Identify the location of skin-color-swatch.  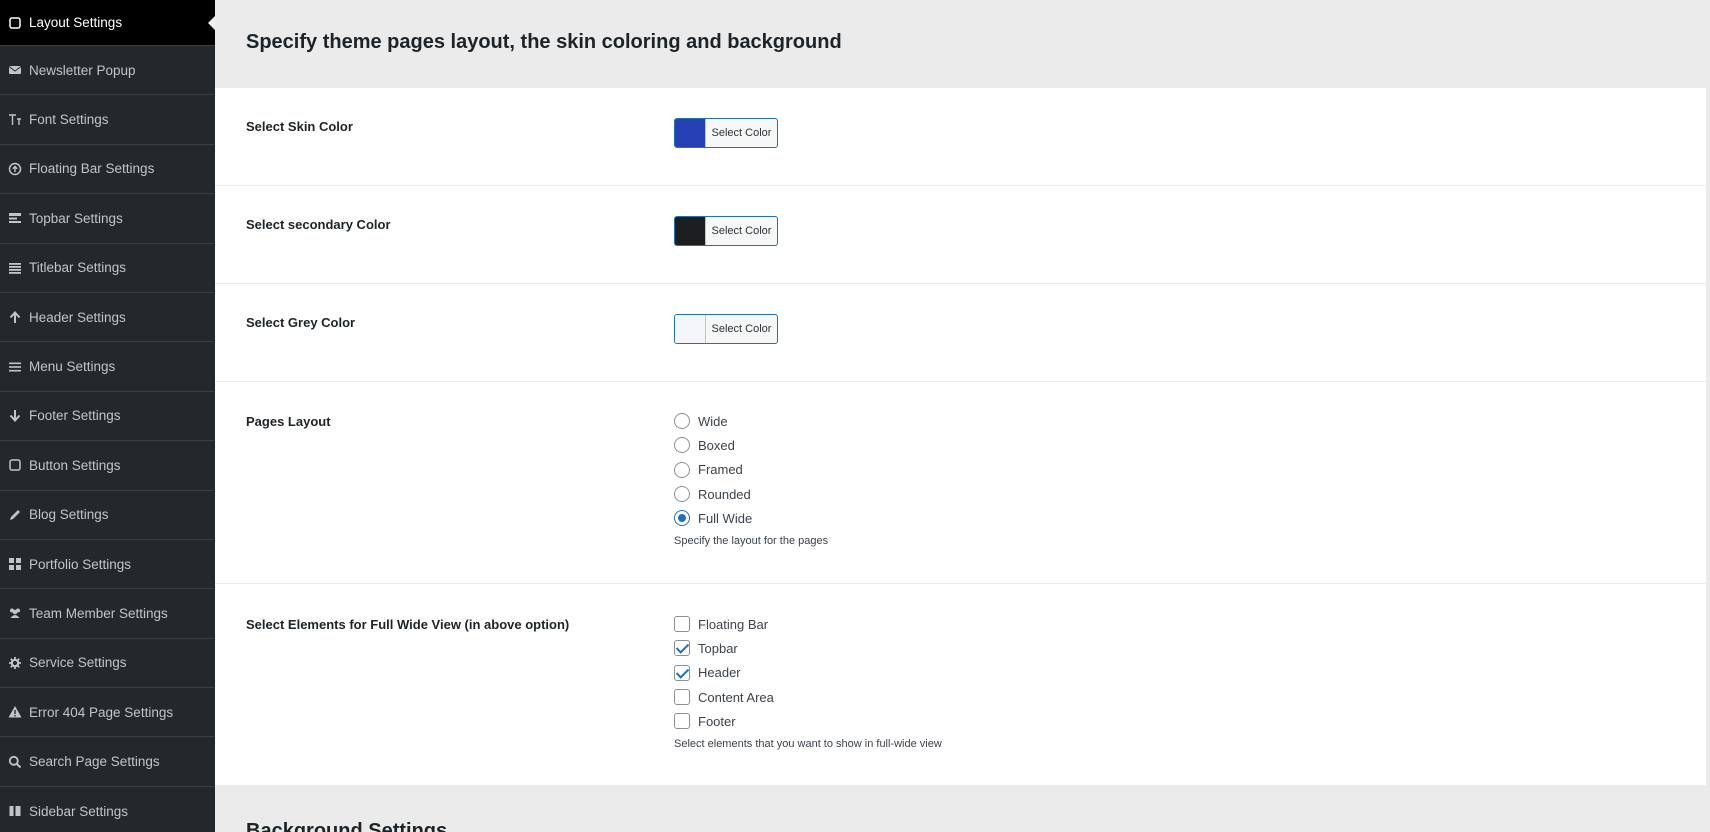
(690, 133).